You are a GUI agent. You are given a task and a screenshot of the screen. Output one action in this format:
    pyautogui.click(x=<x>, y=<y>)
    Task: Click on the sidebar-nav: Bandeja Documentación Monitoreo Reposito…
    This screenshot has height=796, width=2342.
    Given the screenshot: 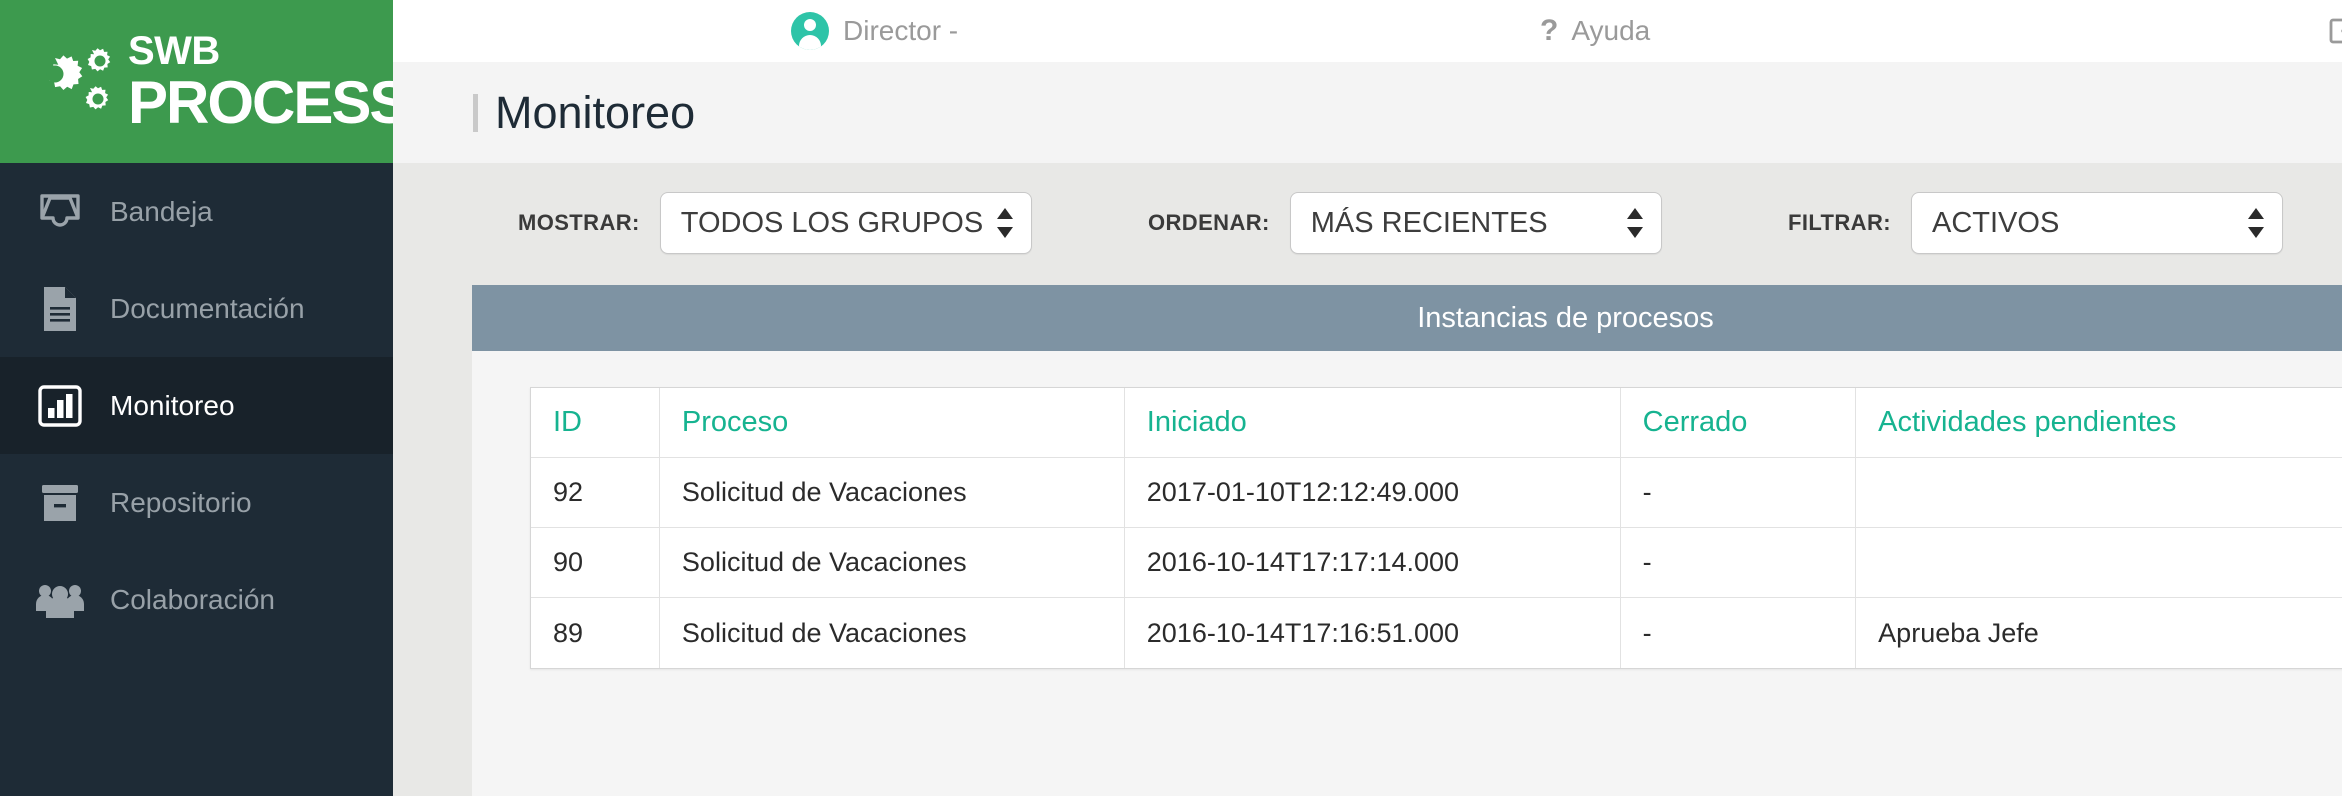 What is the action you would take?
    pyautogui.click(x=196, y=405)
    